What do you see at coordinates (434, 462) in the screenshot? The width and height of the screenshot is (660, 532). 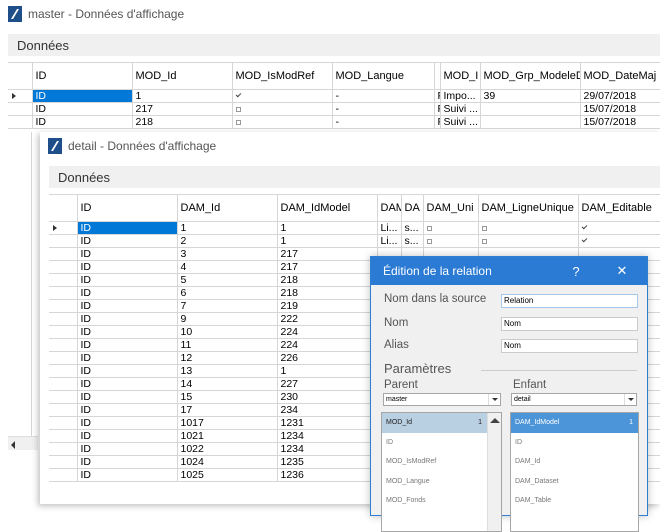 I see `list-item: MOD_IsModRef` at bounding box center [434, 462].